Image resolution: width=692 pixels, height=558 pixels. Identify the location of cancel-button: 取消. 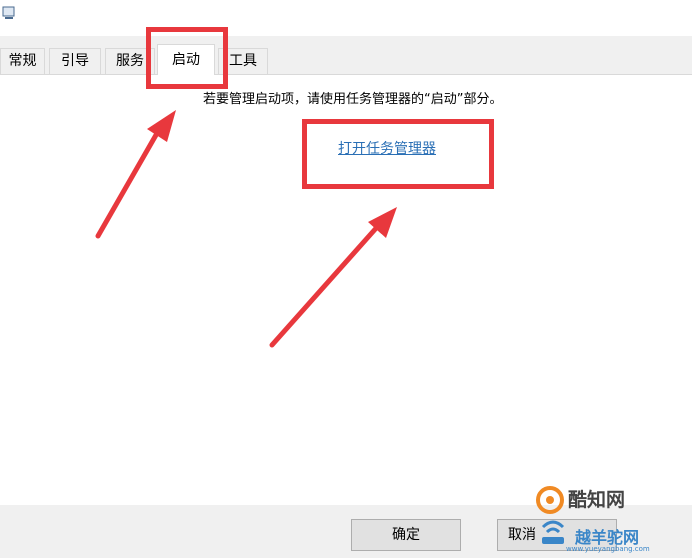
(557, 535).